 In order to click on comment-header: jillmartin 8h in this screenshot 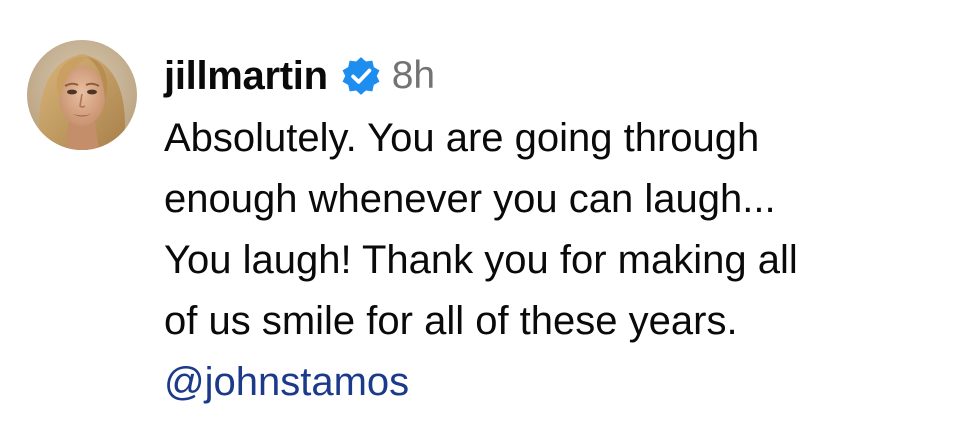, I will do `click(299, 76)`.